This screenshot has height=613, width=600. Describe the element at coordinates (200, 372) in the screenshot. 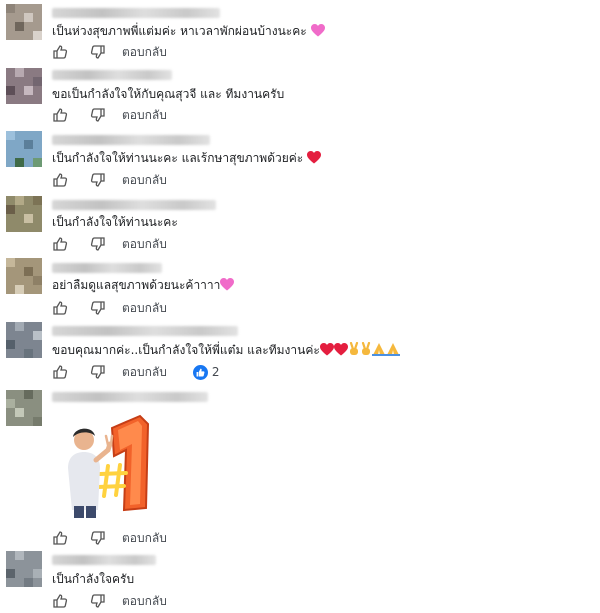

I see `like-reaction-icon` at that location.